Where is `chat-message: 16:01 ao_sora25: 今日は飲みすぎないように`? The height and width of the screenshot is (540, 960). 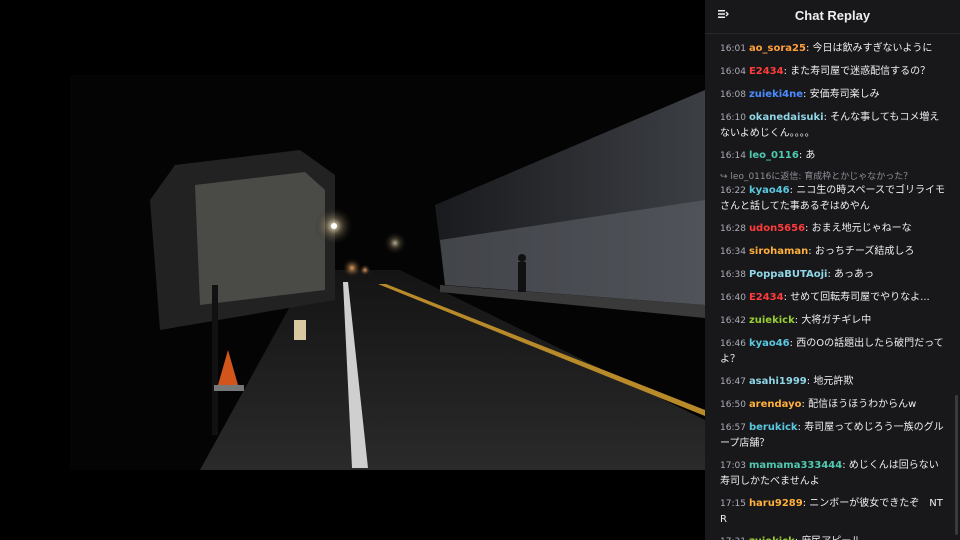
chat-message: 16:01 ao_sora25: 今日は飲みすぎないように is located at coordinates (833, 49).